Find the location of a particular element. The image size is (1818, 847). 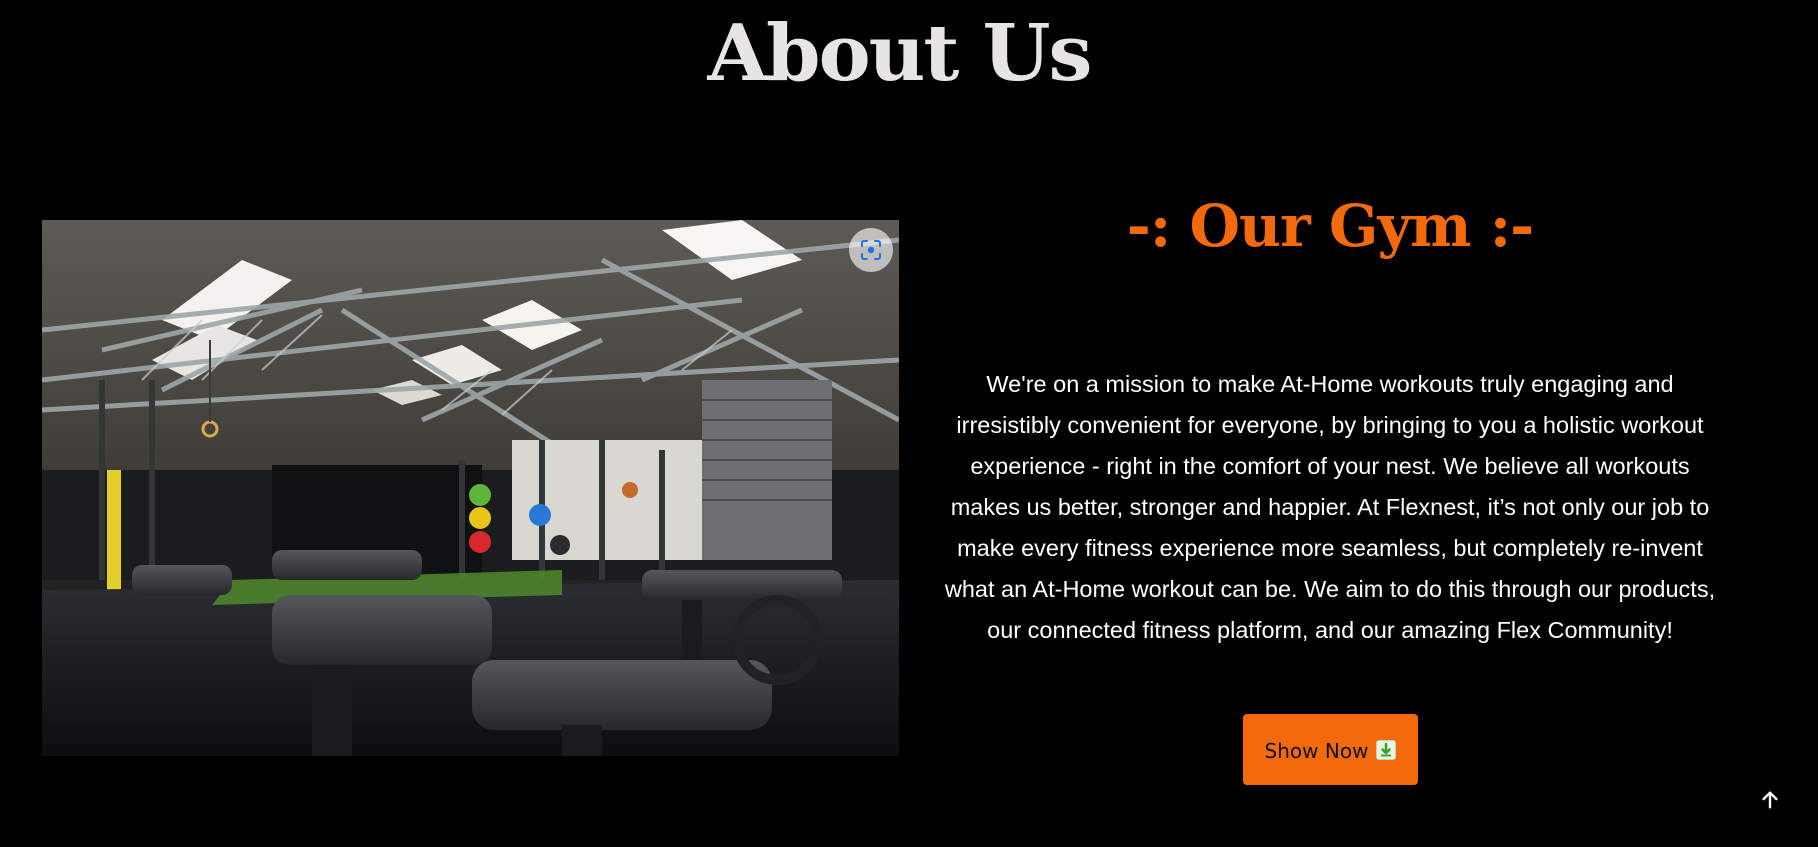

download-icon is located at coordinates (1386, 749).